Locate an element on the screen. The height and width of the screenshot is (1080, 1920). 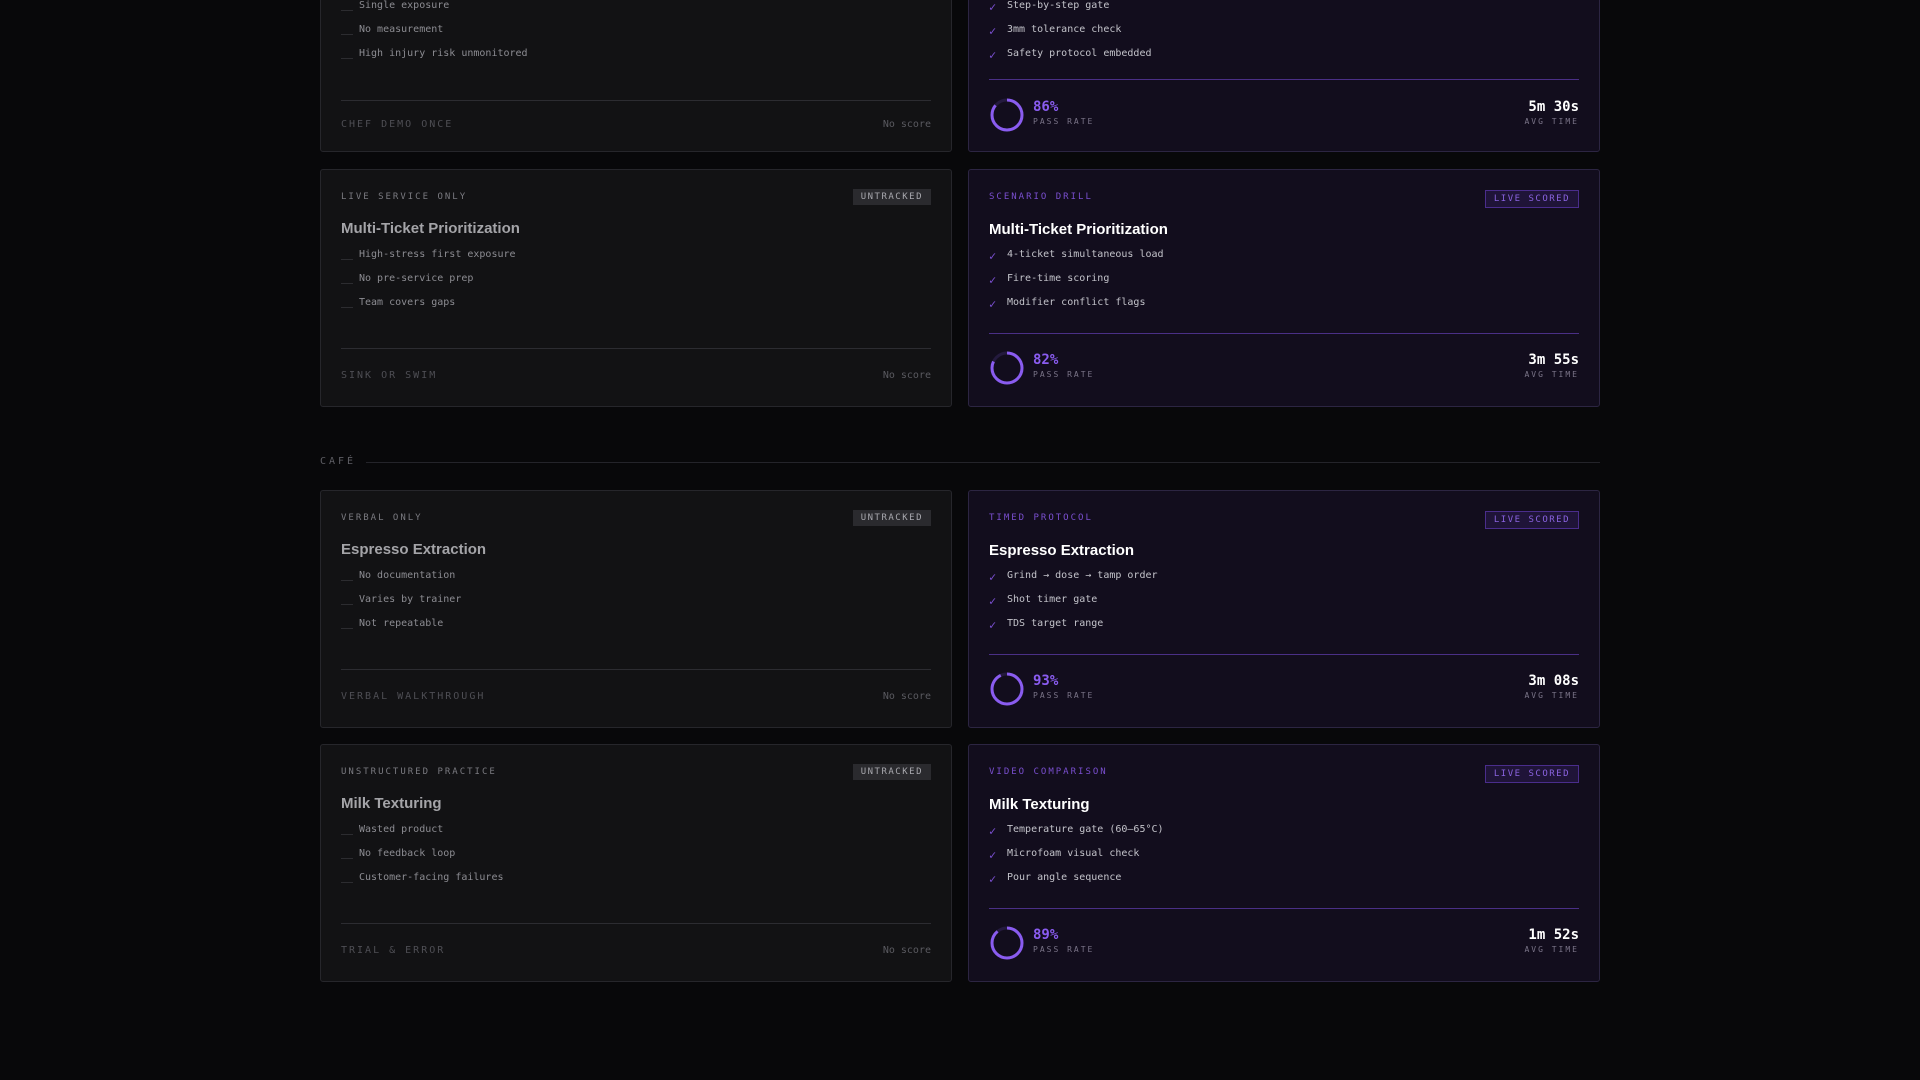
pass-rate-value: 86% is located at coordinates (1046, 107).